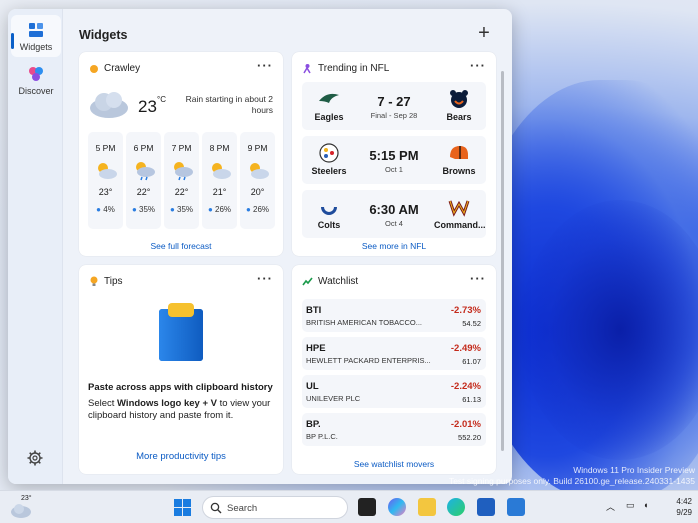 The image size is (698, 523). I want to click on hour-time: 7 PM, so click(181, 148).